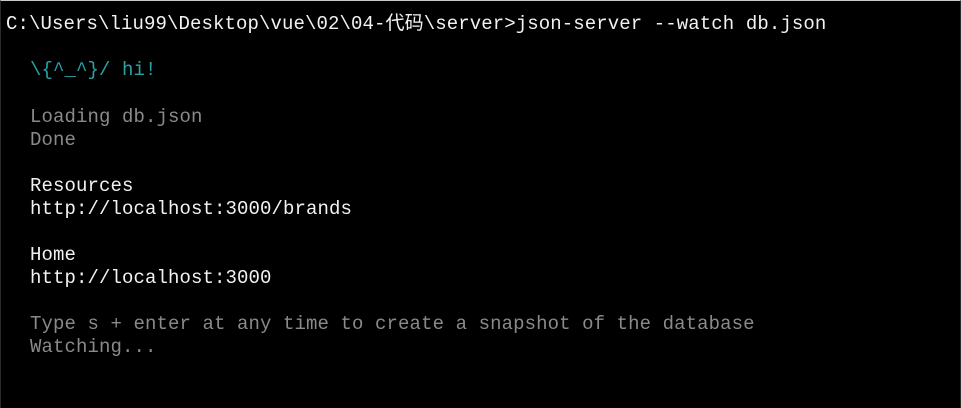  What do you see at coordinates (93, 70) in the screenshot?
I see `json-server-banner: \{^_^}/ hi!` at bounding box center [93, 70].